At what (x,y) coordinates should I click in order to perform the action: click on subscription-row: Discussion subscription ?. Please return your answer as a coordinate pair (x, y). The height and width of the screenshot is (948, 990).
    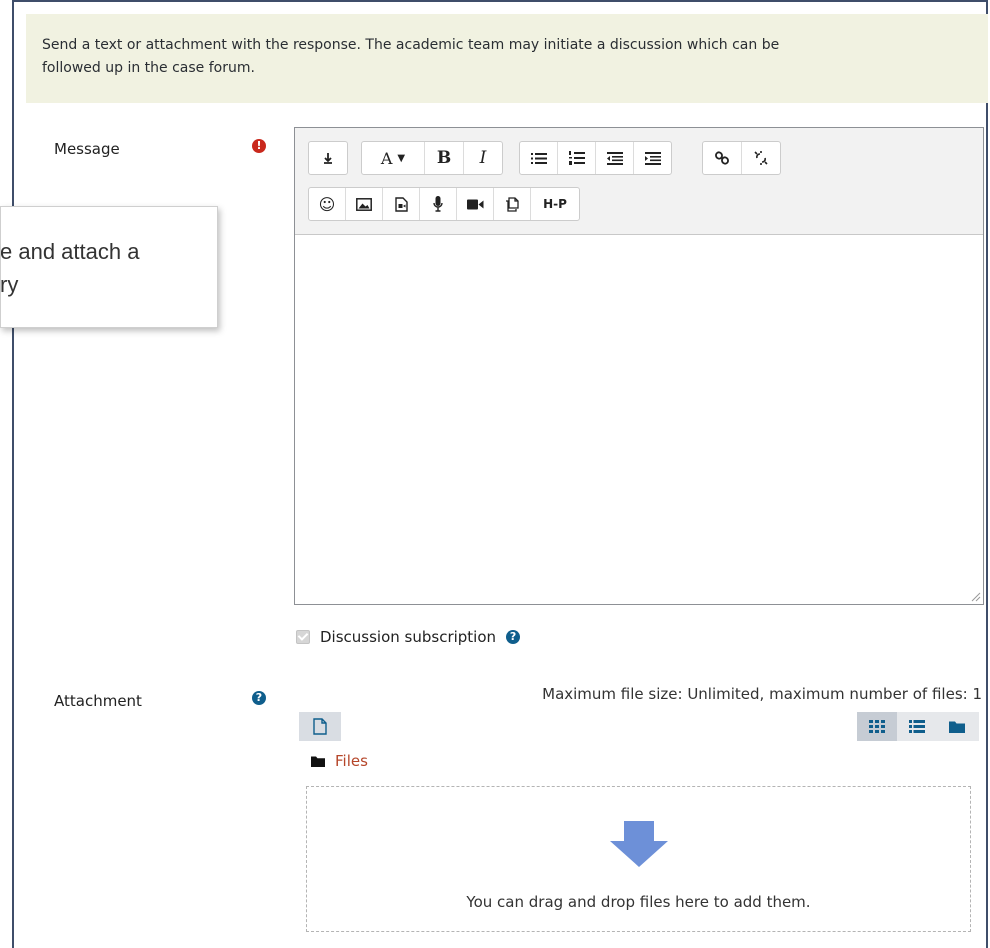
    Looking at the image, I should click on (408, 637).